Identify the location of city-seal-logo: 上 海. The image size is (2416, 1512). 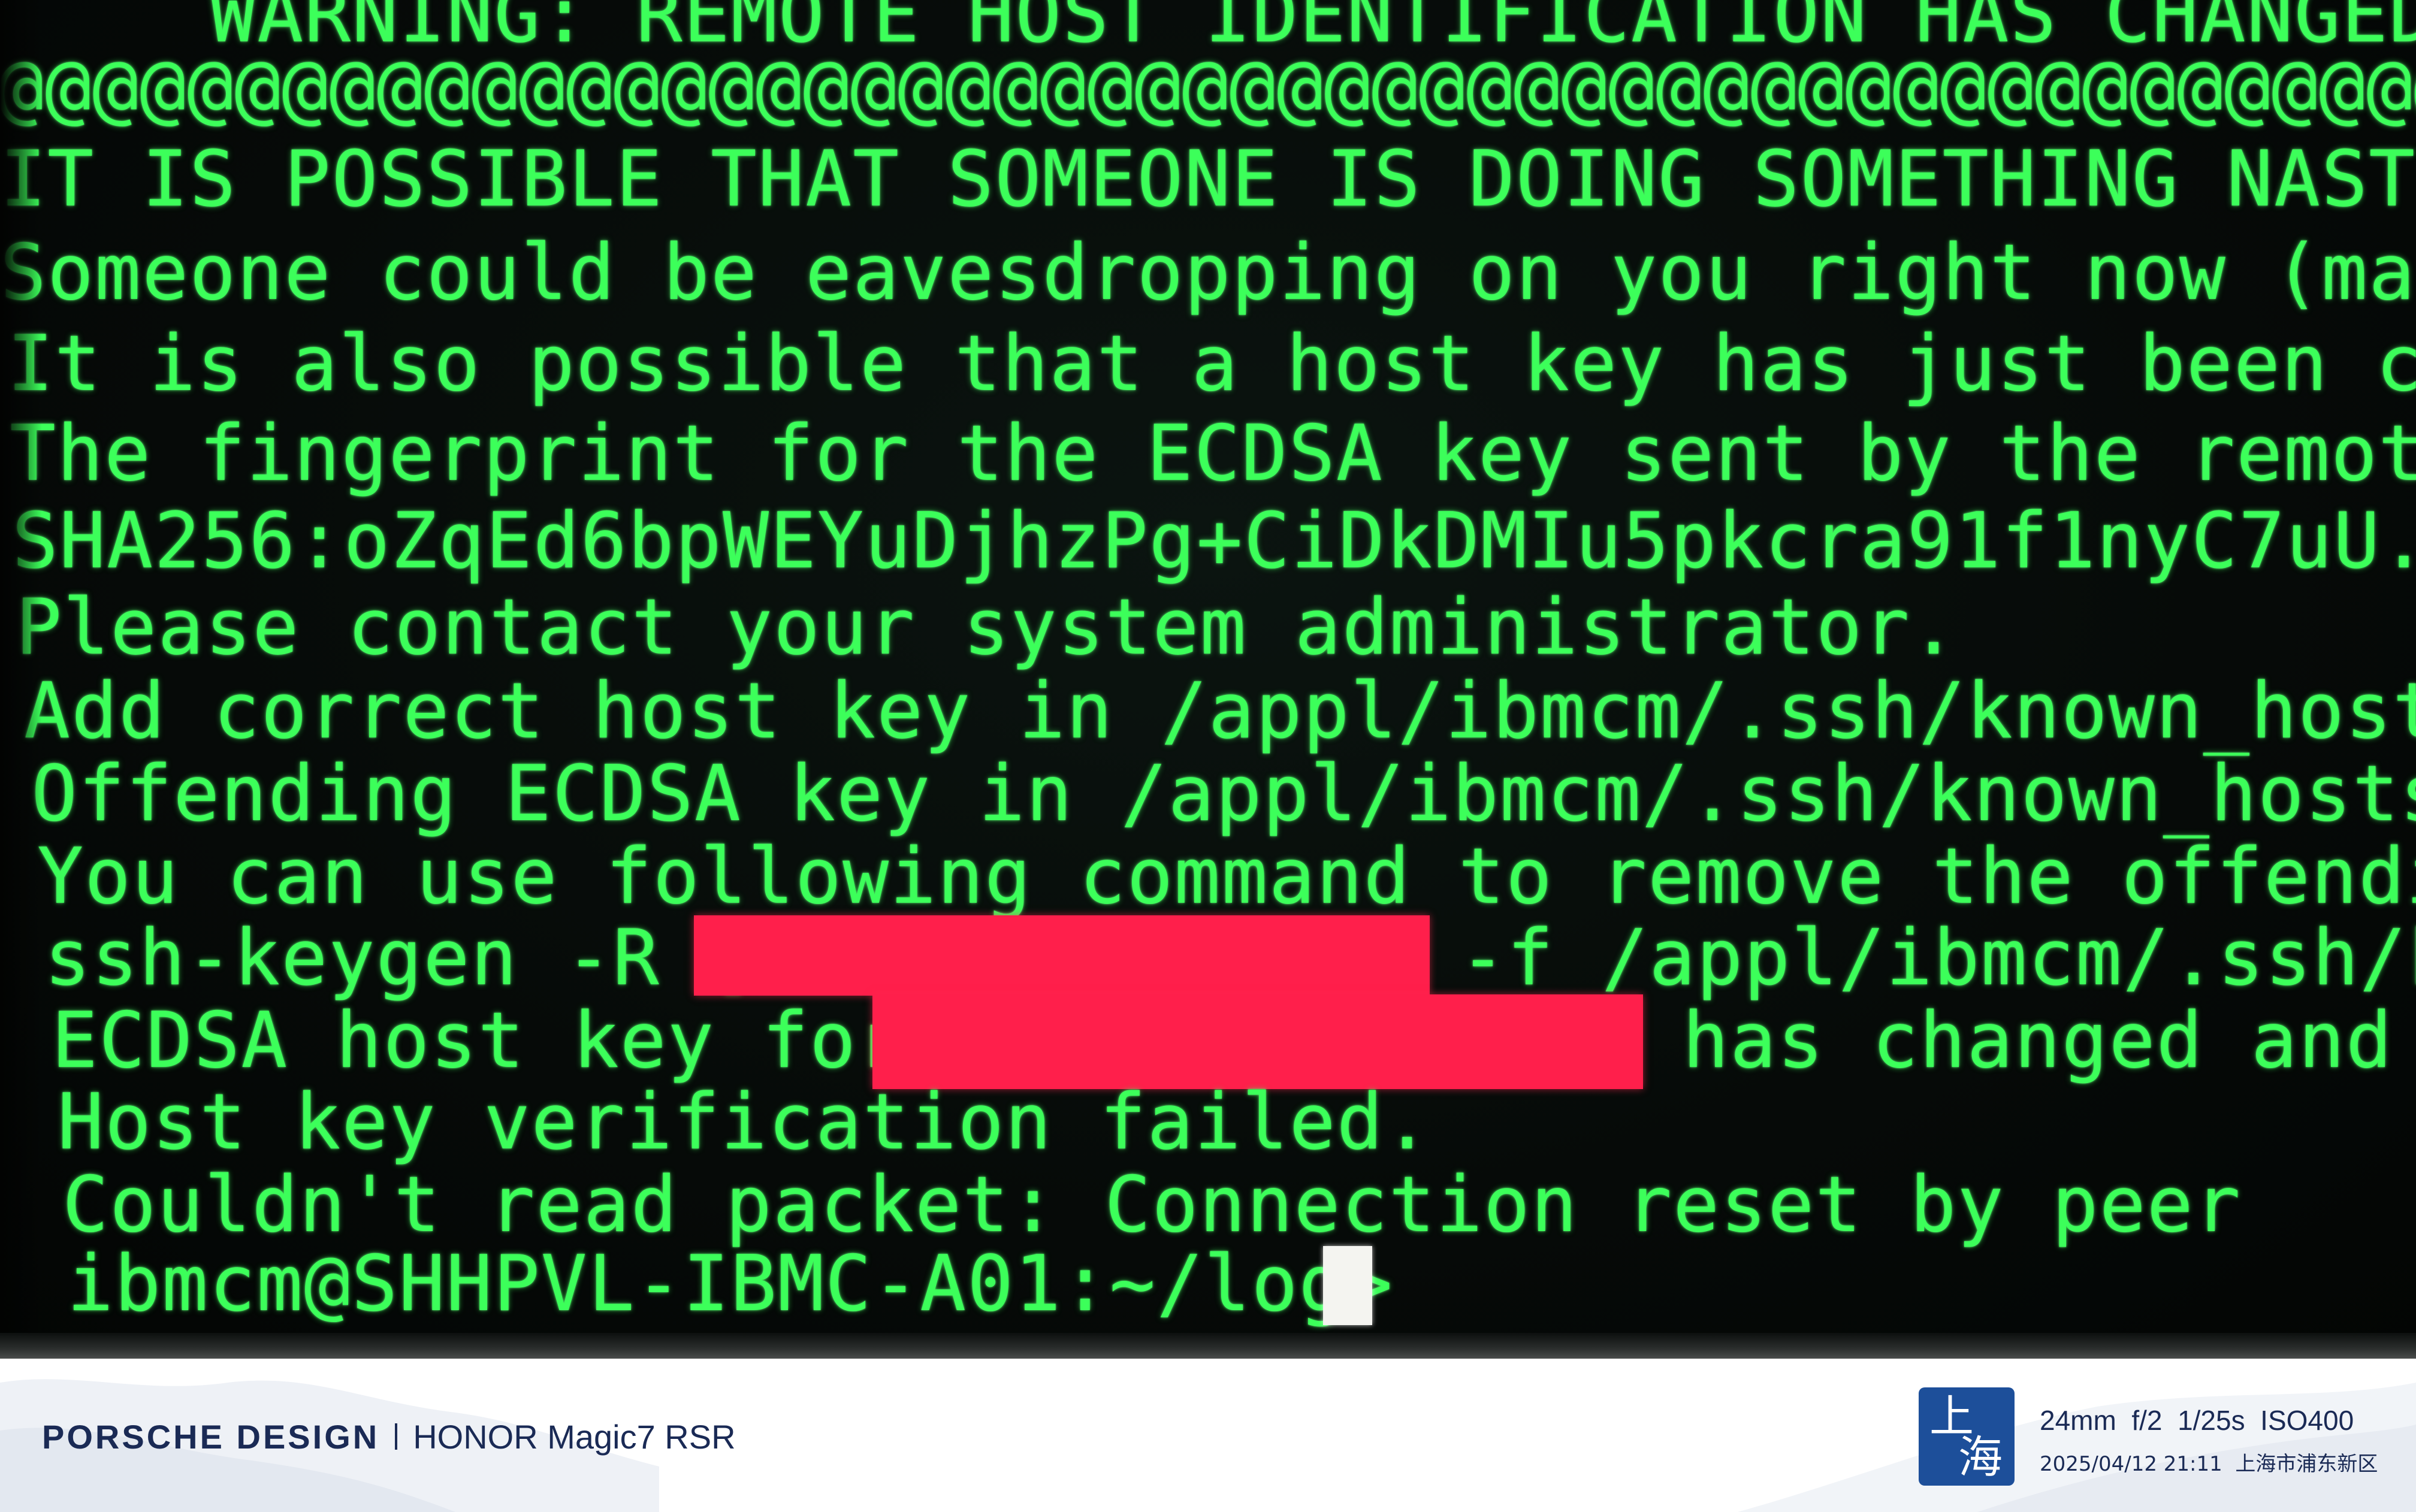
(1967, 1436).